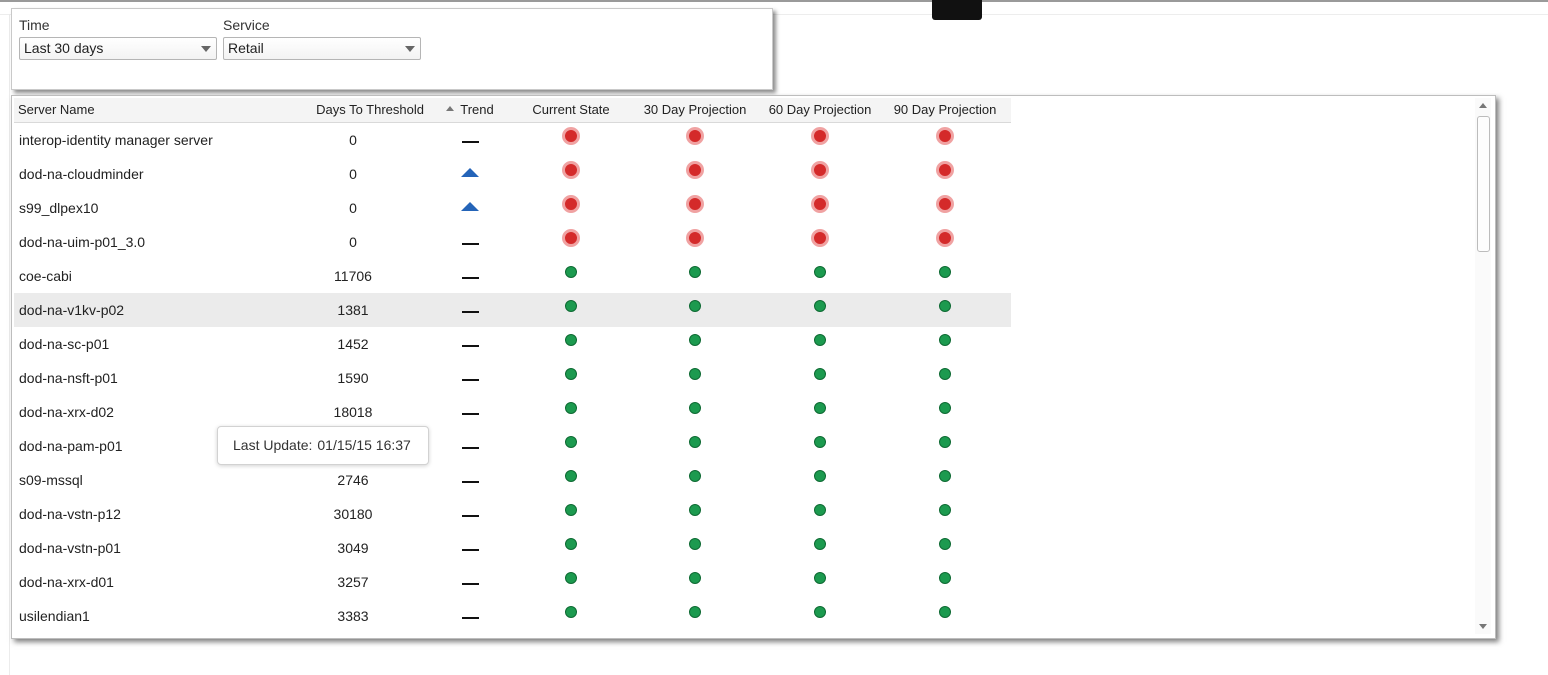 This screenshot has width=1548, height=675. I want to click on top-border, so click(774, 1).